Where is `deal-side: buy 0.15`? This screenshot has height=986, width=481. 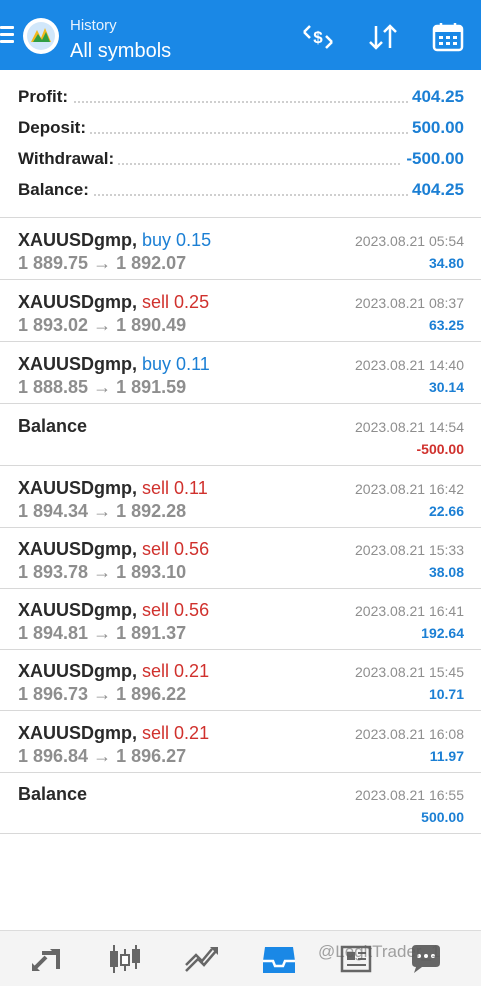
deal-side: buy 0.15 is located at coordinates (177, 240).